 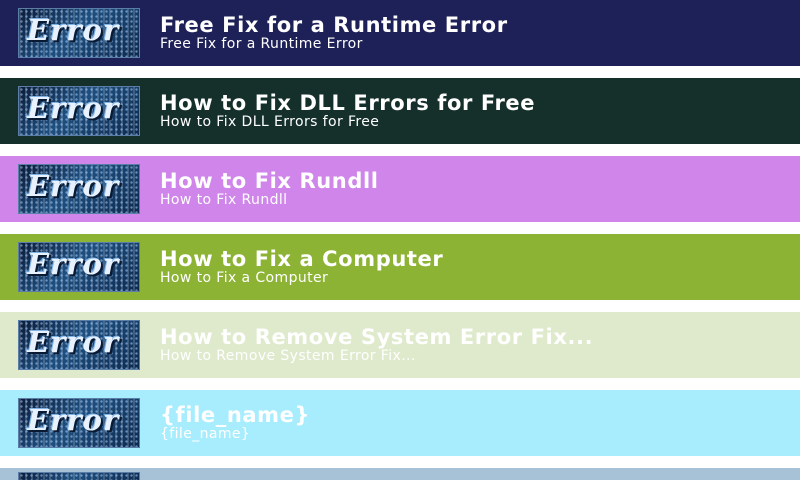 I want to click on item-title: How to Fix DLL Errors for Free, so click(x=348, y=103).